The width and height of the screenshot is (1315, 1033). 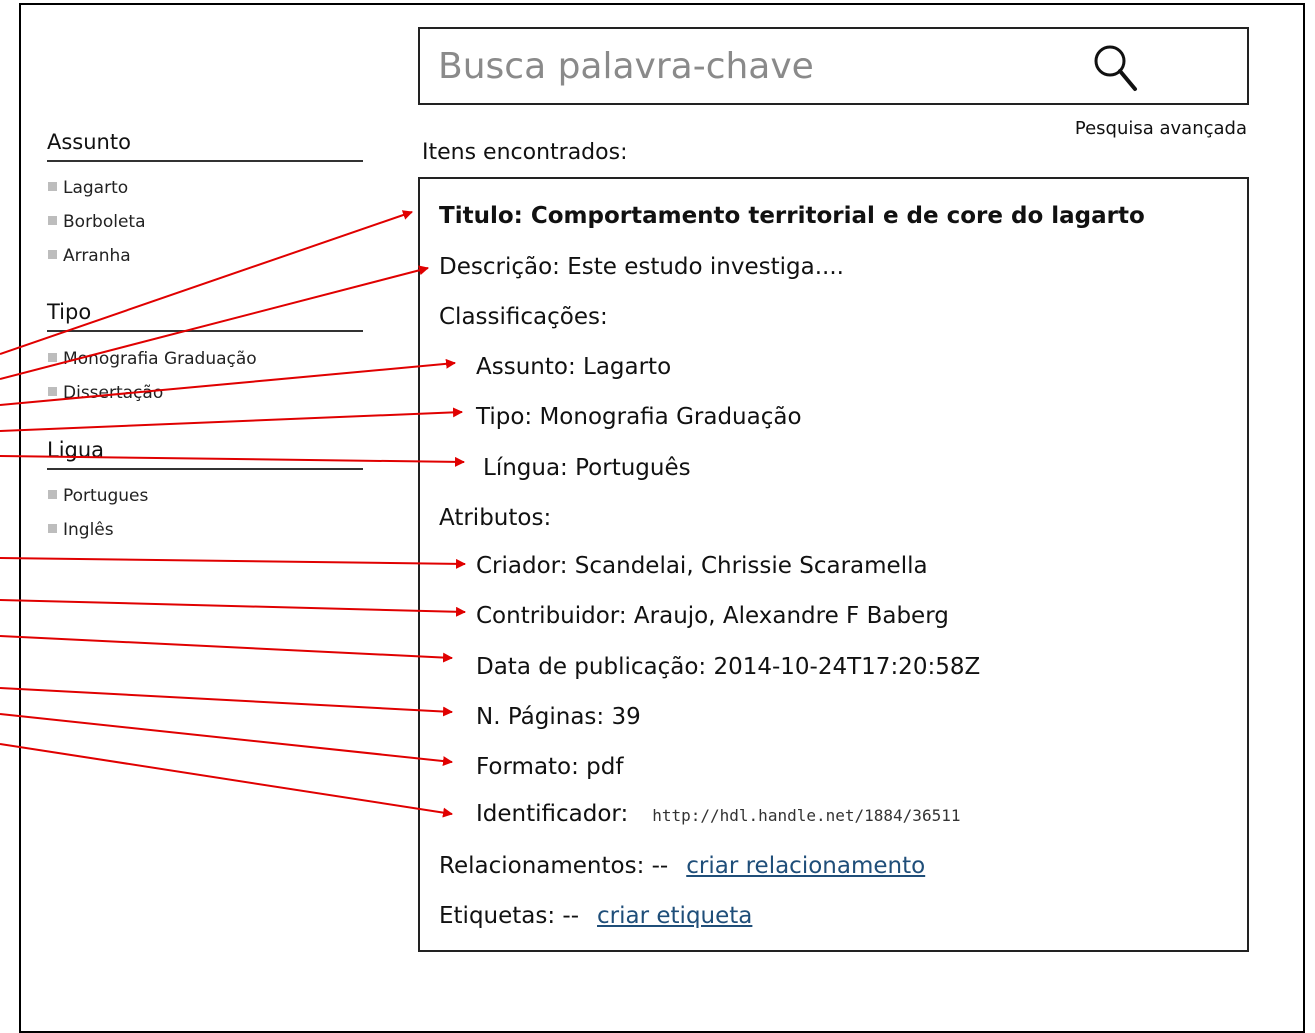 I want to click on facet-list-lingua: Portugues Inglês, so click(x=98, y=519).